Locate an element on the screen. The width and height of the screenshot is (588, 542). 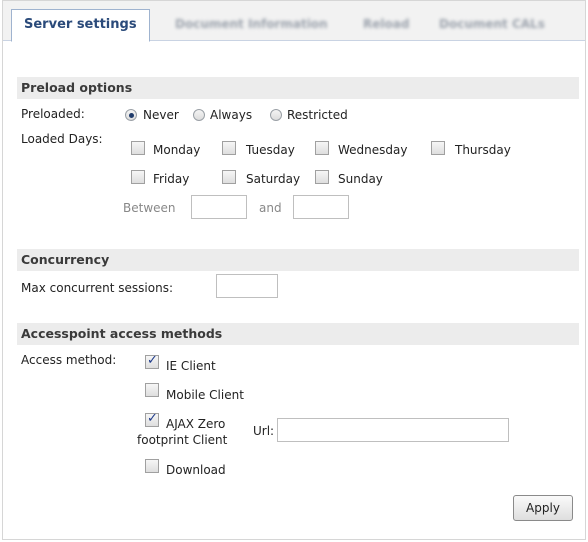
label-sunday: Sunday is located at coordinates (360, 179).